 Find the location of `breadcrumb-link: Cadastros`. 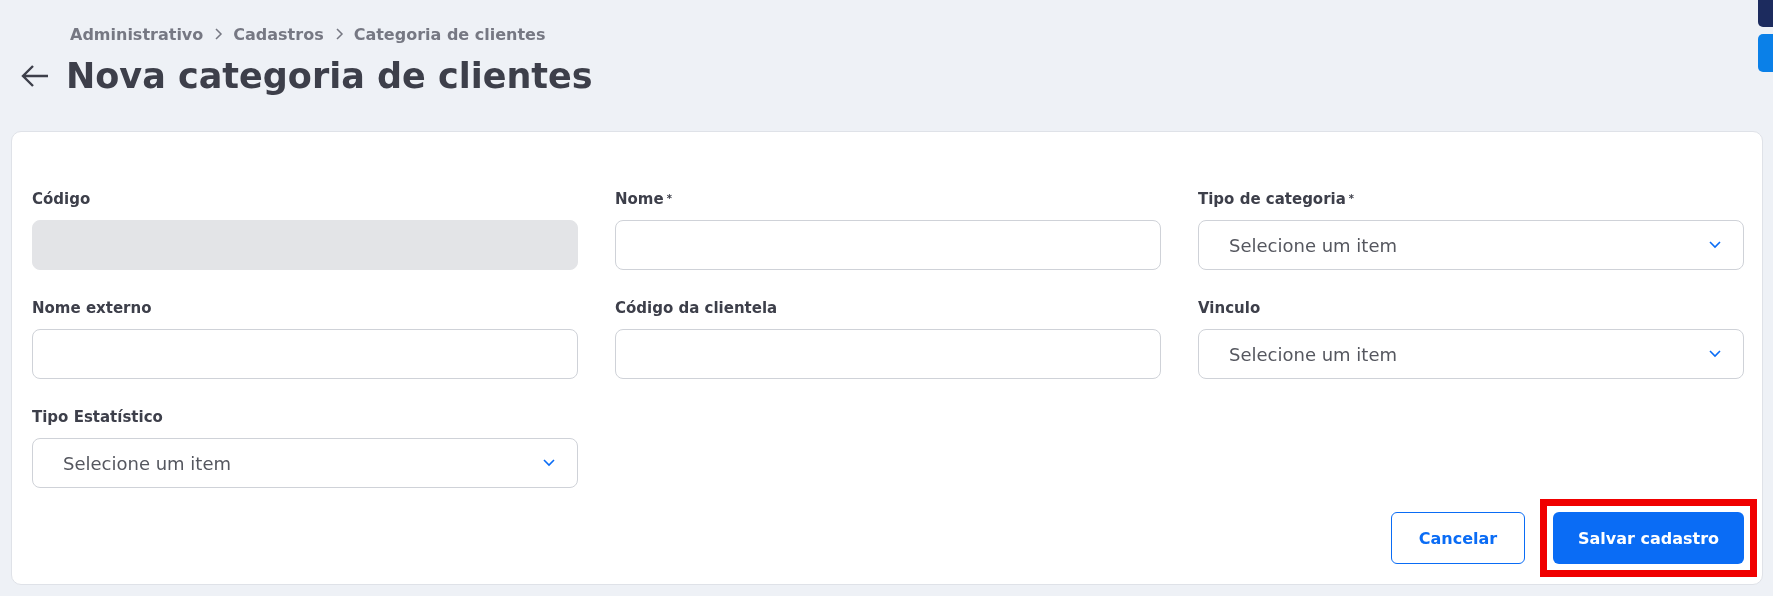

breadcrumb-link: Cadastros is located at coordinates (278, 34).